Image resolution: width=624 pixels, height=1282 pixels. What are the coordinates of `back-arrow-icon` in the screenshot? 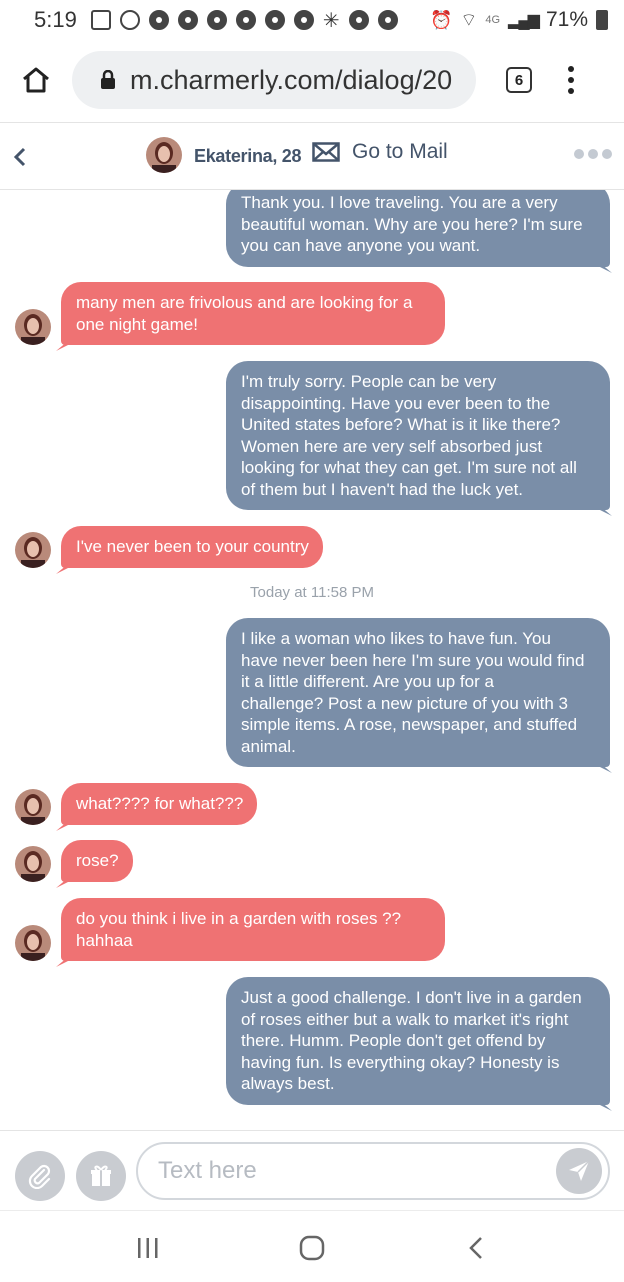 It's located at (475, 1248).